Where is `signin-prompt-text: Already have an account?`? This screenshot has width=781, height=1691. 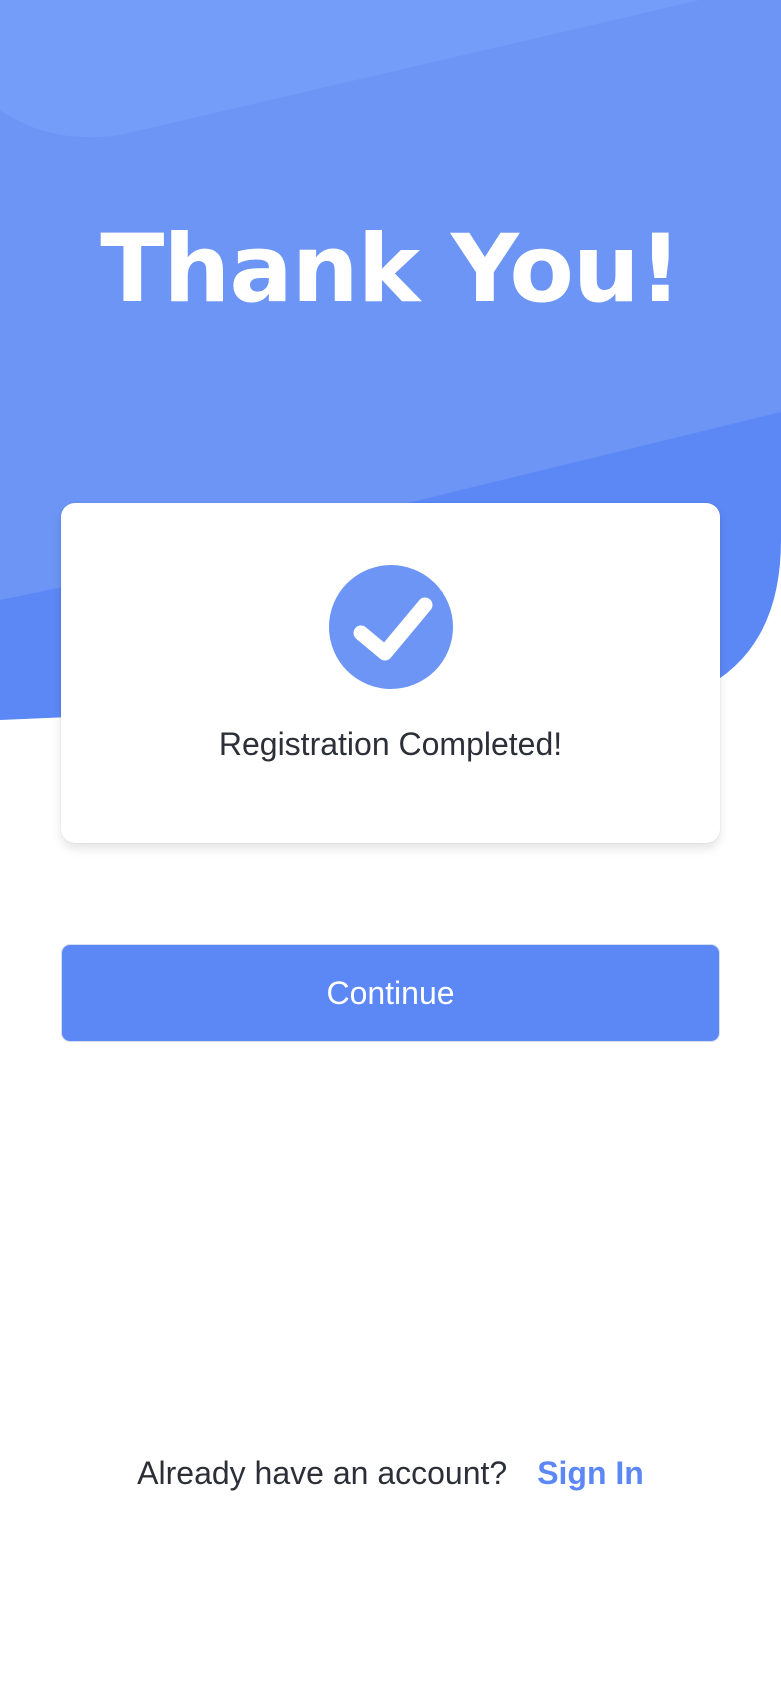
signin-prompt-text: Already have an account? is located at coordinates (322, 1473).